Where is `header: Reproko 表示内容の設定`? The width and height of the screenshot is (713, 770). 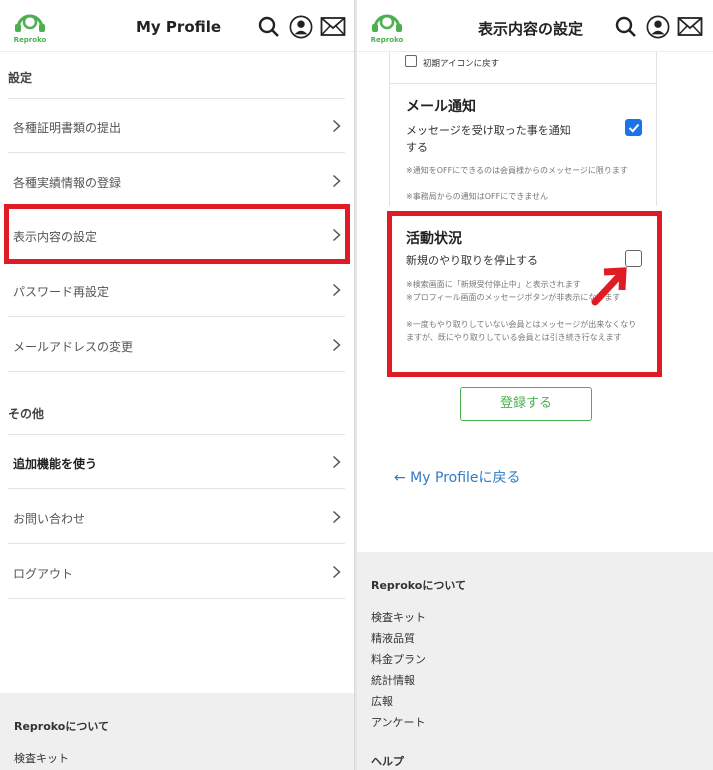
header: Reproko 表示内容の設定 is located at coordinates (535, 26).